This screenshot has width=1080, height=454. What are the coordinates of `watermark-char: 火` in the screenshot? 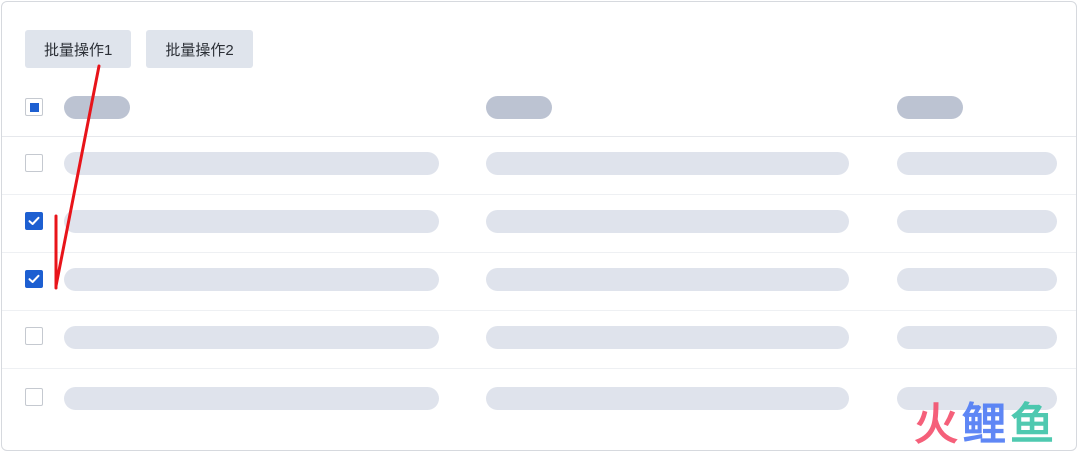 It's located at (938, 424).